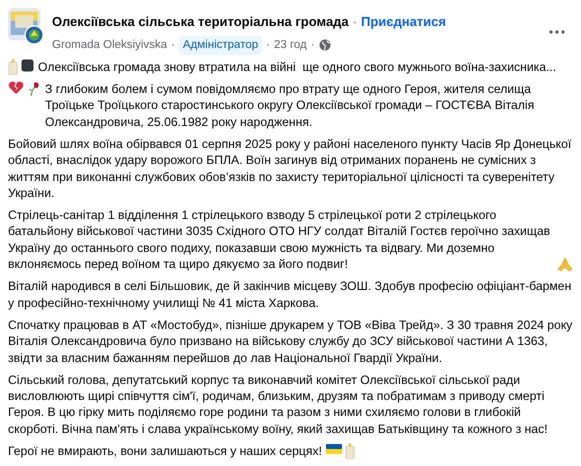 This screenshot has width=581, height=466. I want to click on role-badge: Адміністратор, so click(220, 45).